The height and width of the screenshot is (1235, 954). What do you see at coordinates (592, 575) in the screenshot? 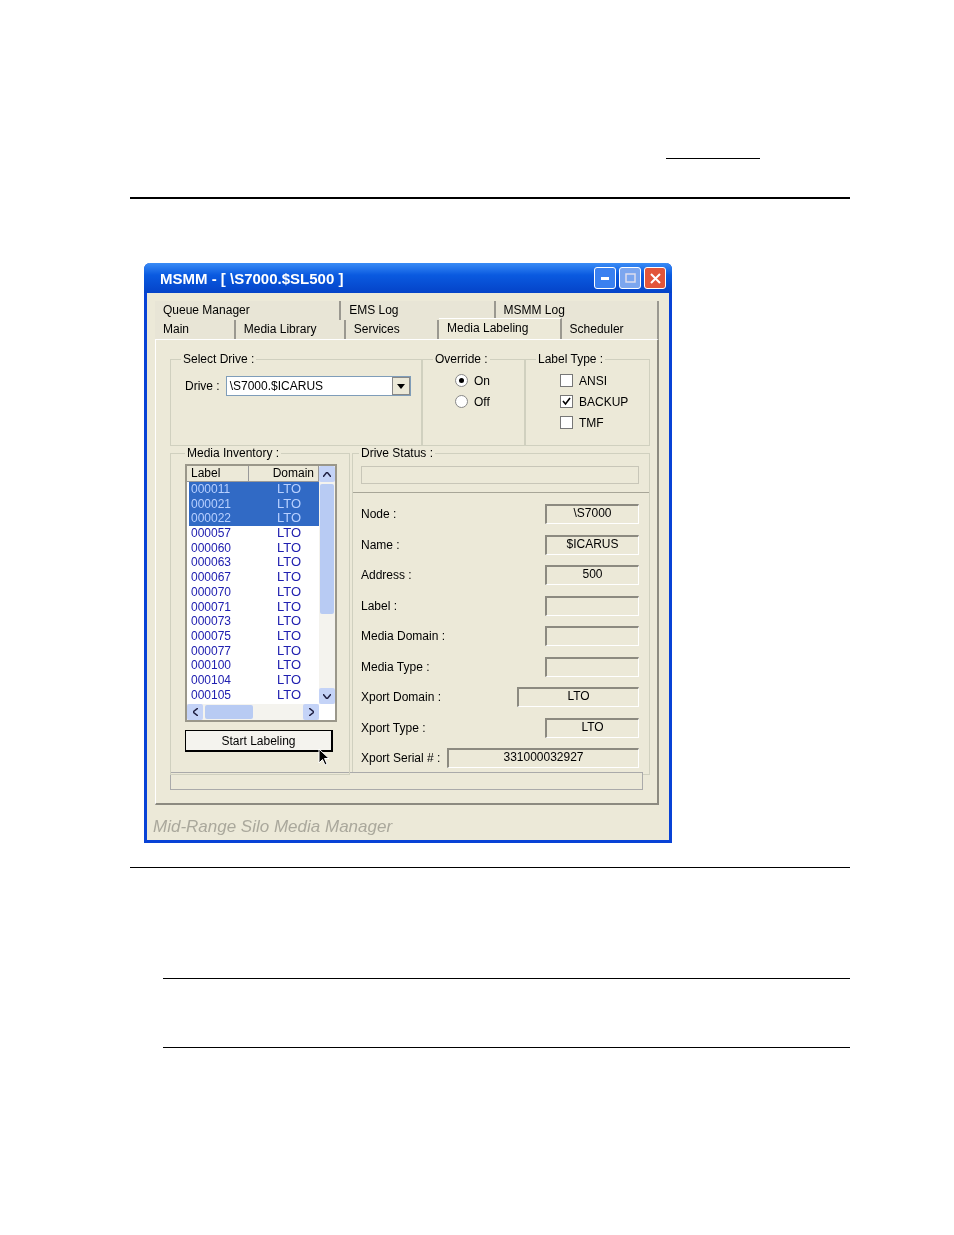
I see `readonly-field: 500` at bounding box center [592, 575].